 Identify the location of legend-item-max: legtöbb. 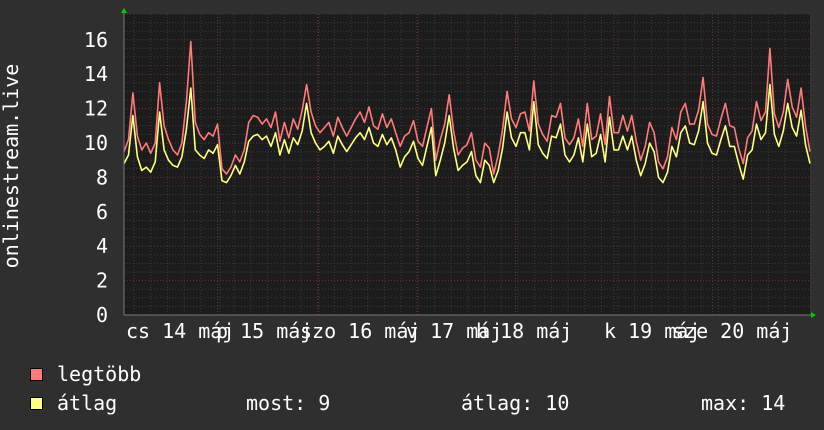
(85, 374).